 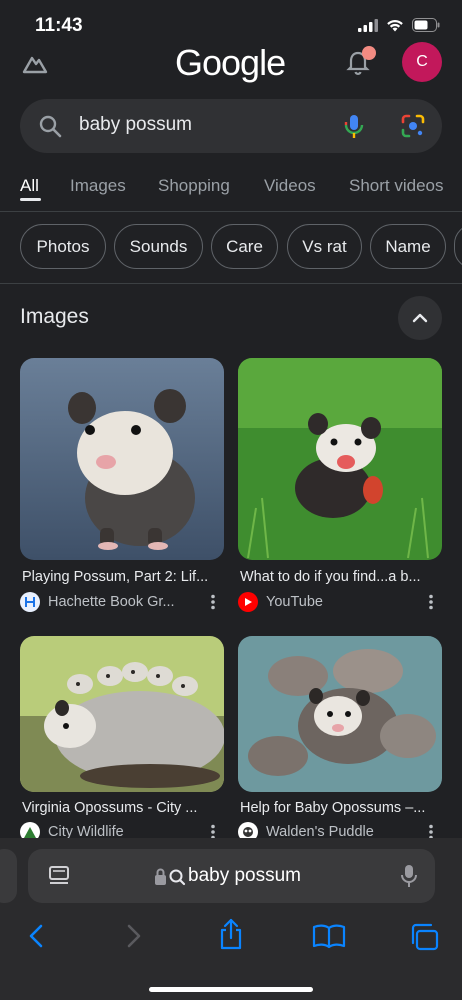 I want to click on tab-all: All, so click(x=29, y=186).